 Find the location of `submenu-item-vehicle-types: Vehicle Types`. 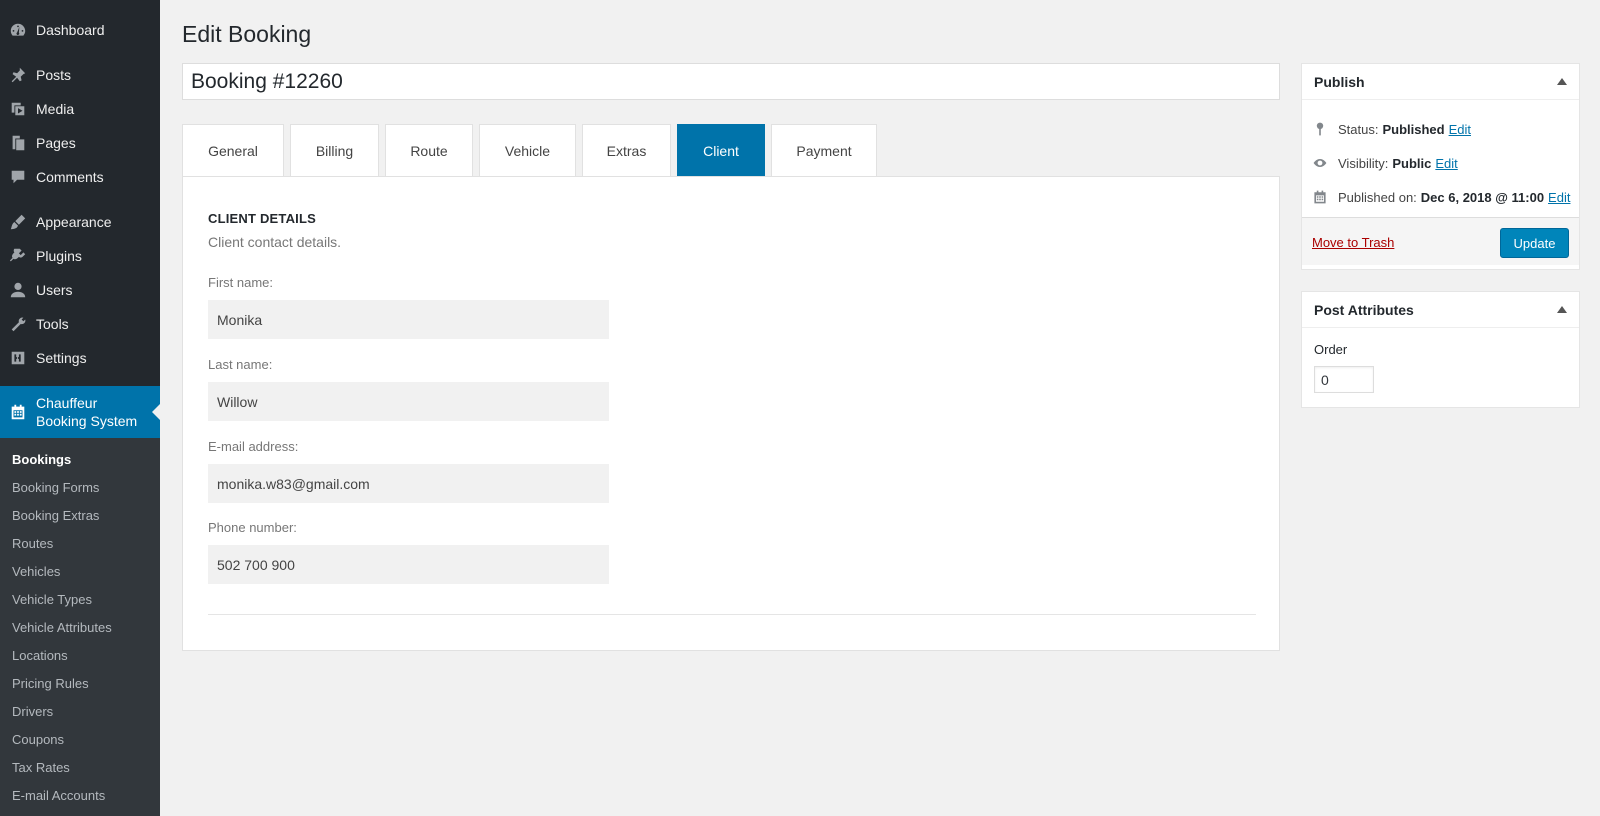

submenu-item-vehicle-types: Vehicle Types is located at coordinates (52, 599).